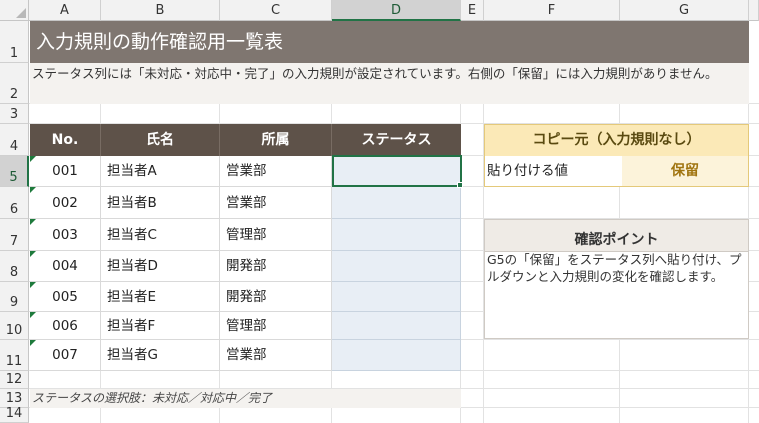 Image resolution: width=759 pixels, height=423 pixels. What do you see at coordinates (14, 380) in the screenshot?
I see `row-header-12: 12` at bounding box center [14, 380].